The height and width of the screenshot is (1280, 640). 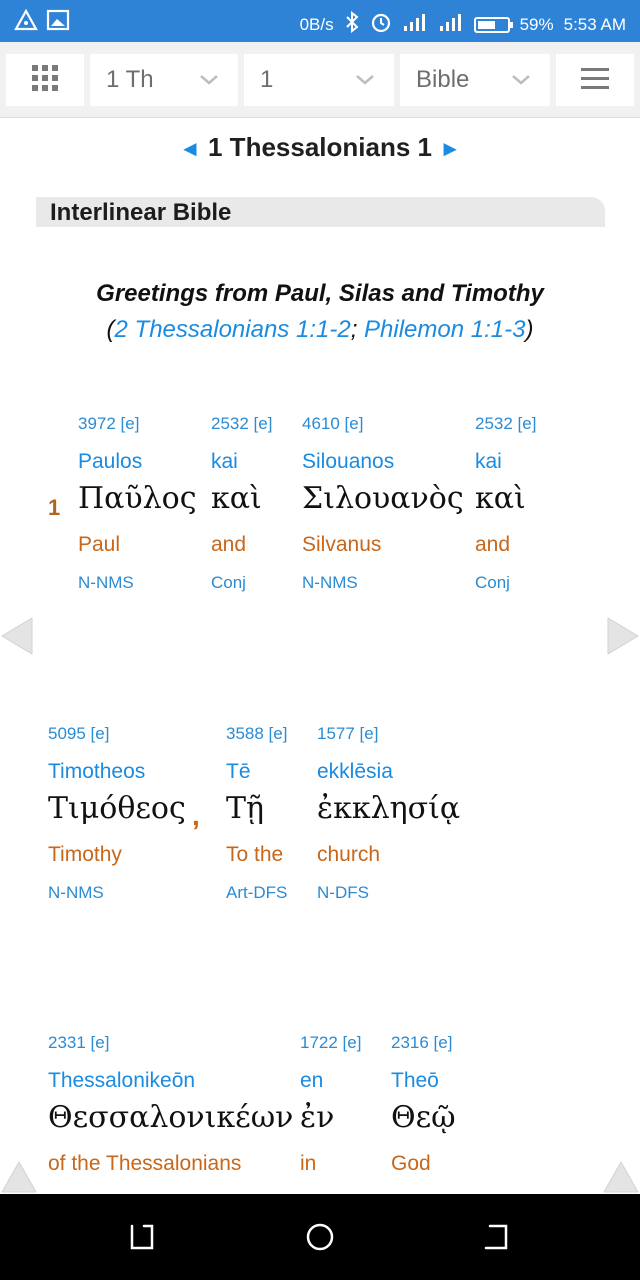 I want to click on prev-chapter-arrow: ◄, so click(x=190, y=148).